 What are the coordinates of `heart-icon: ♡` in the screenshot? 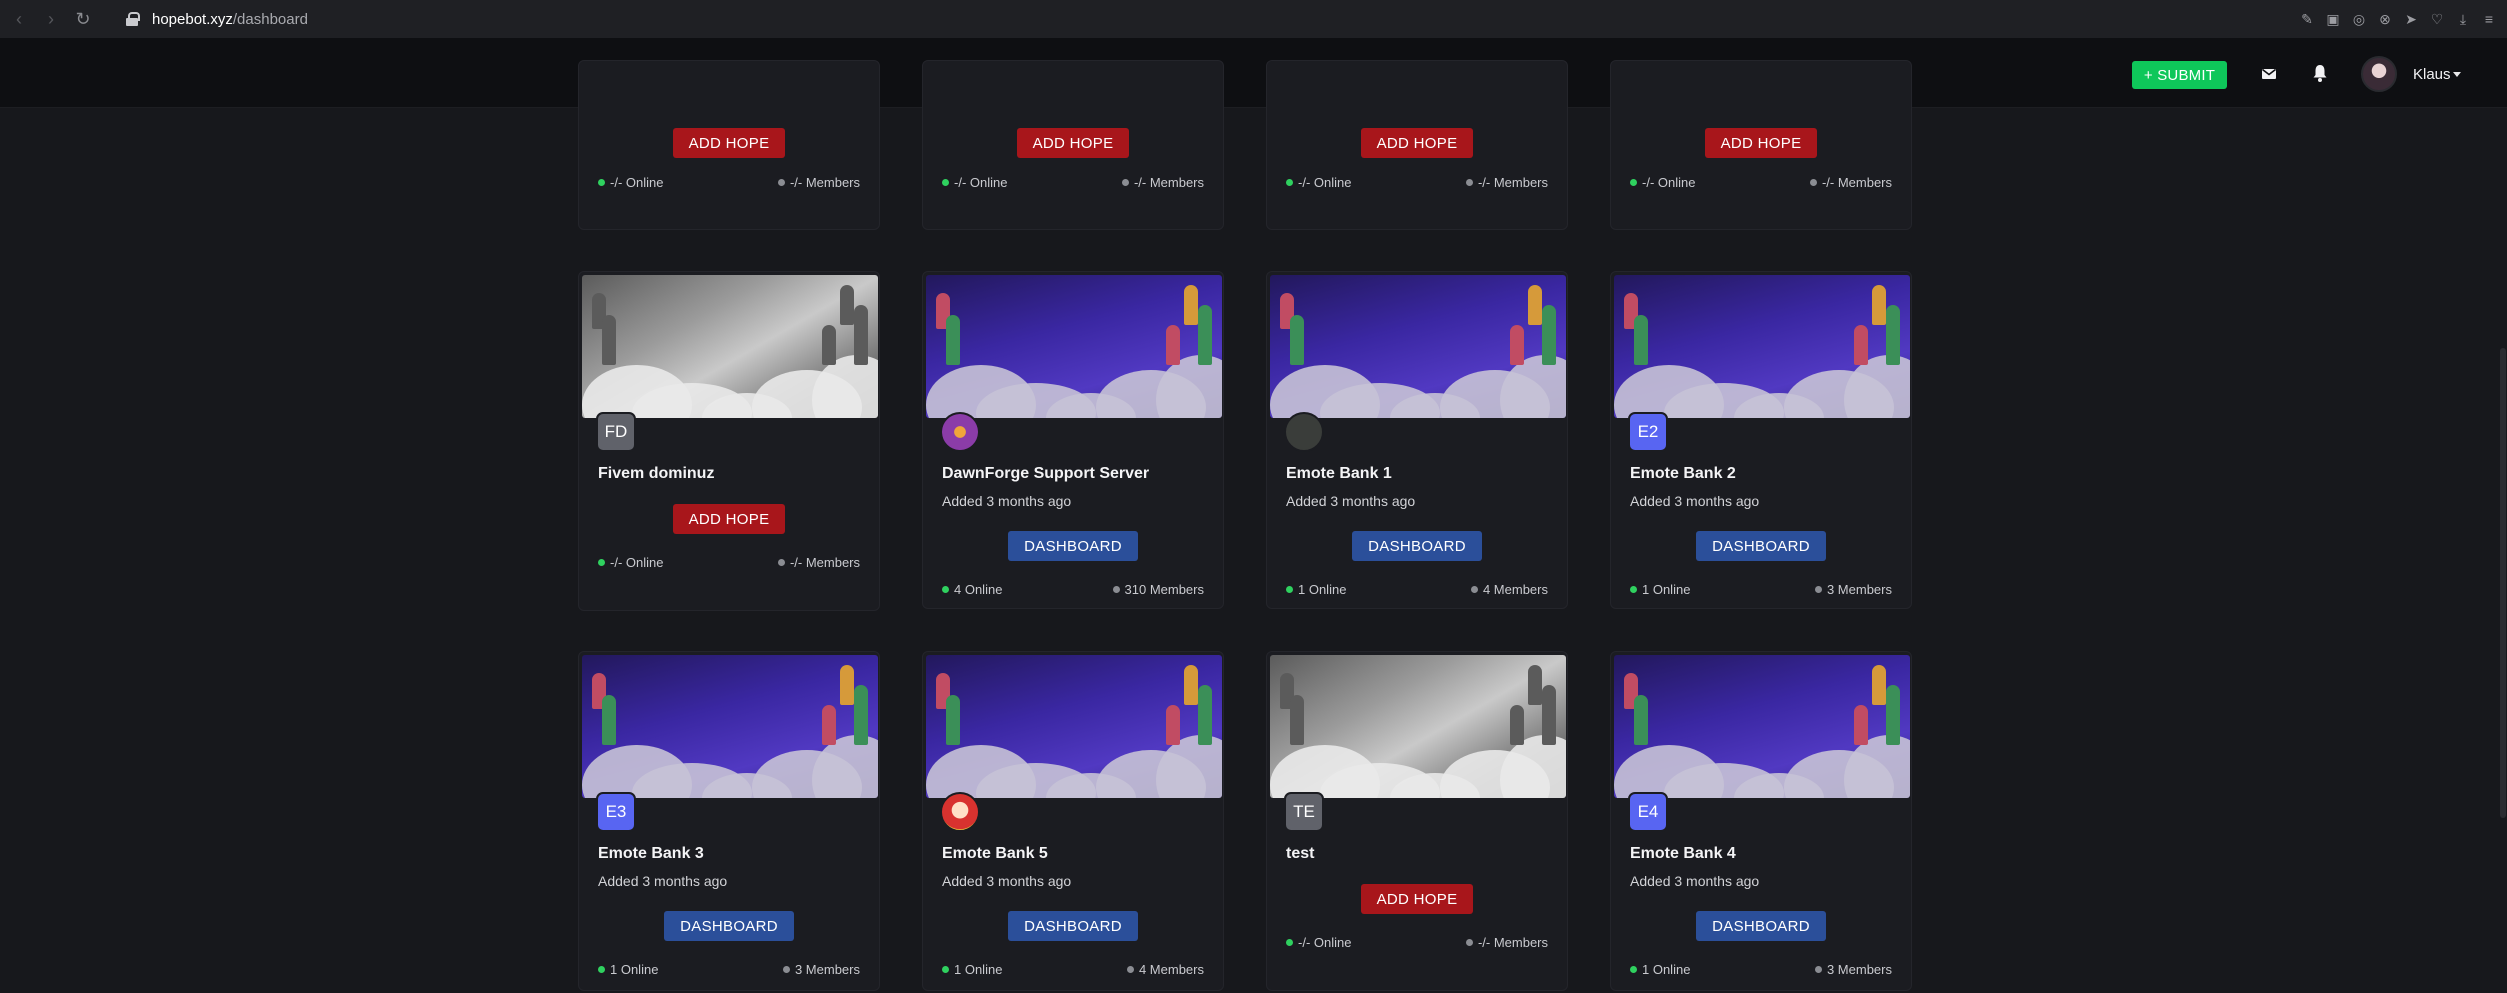 It's located at (2437, 19).